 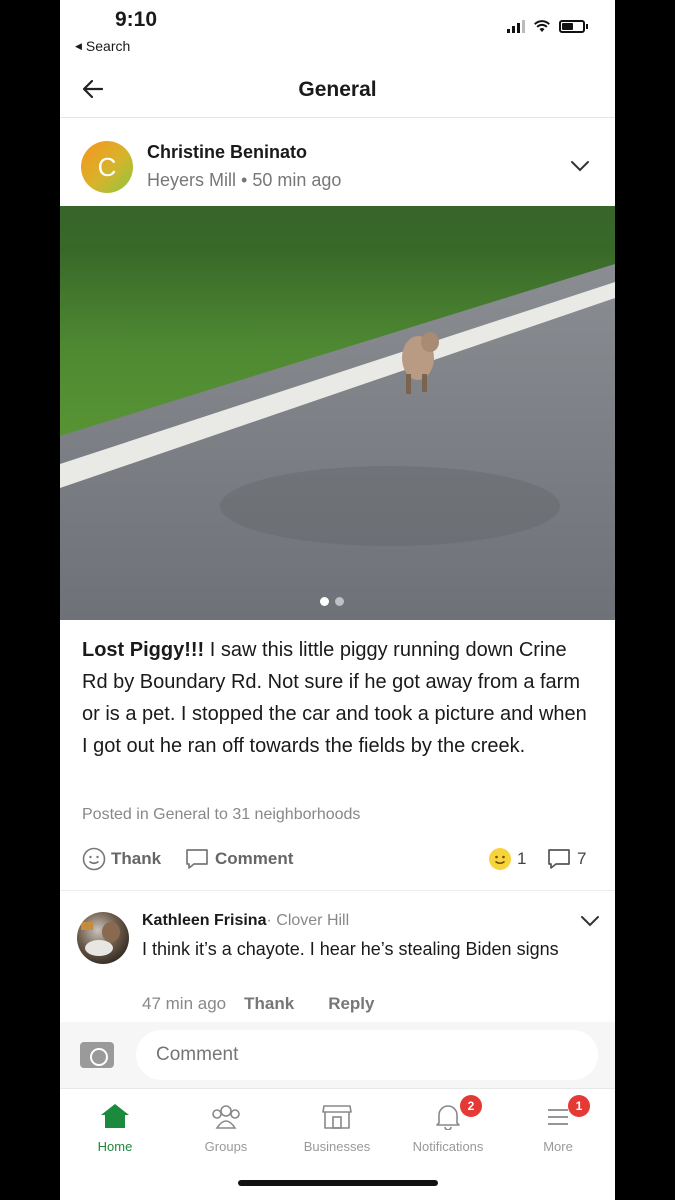 I want to click on smiley-reaction-icon, so click(x=500, y=859).